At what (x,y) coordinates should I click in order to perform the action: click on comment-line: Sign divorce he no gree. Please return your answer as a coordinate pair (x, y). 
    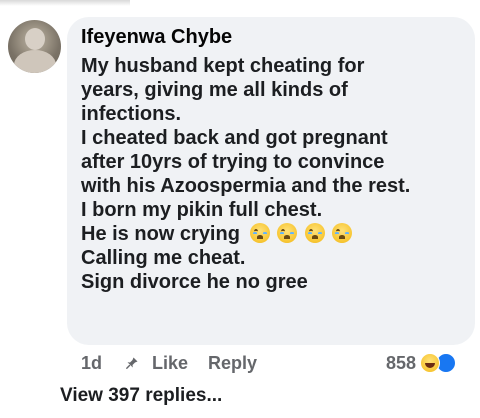
    Looking at the image, I should click on (194, 282).